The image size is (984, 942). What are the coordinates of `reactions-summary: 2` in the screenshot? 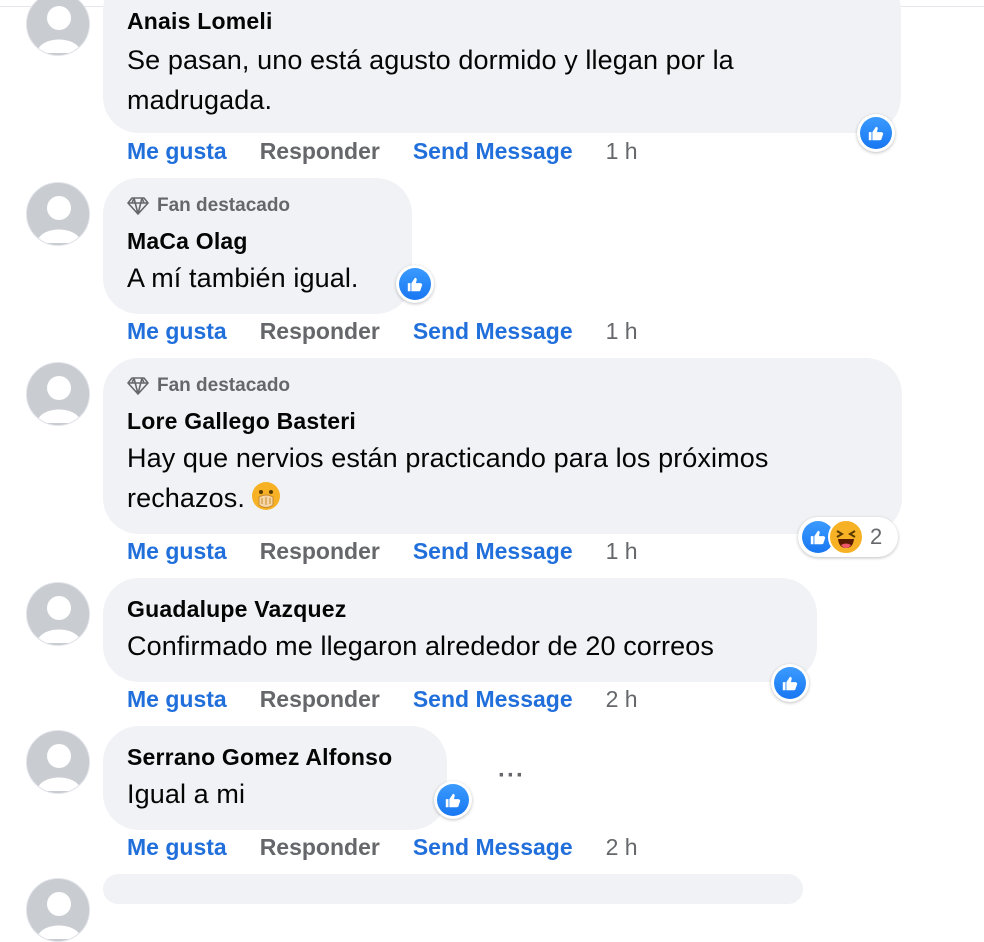 It's located at (848, 537).